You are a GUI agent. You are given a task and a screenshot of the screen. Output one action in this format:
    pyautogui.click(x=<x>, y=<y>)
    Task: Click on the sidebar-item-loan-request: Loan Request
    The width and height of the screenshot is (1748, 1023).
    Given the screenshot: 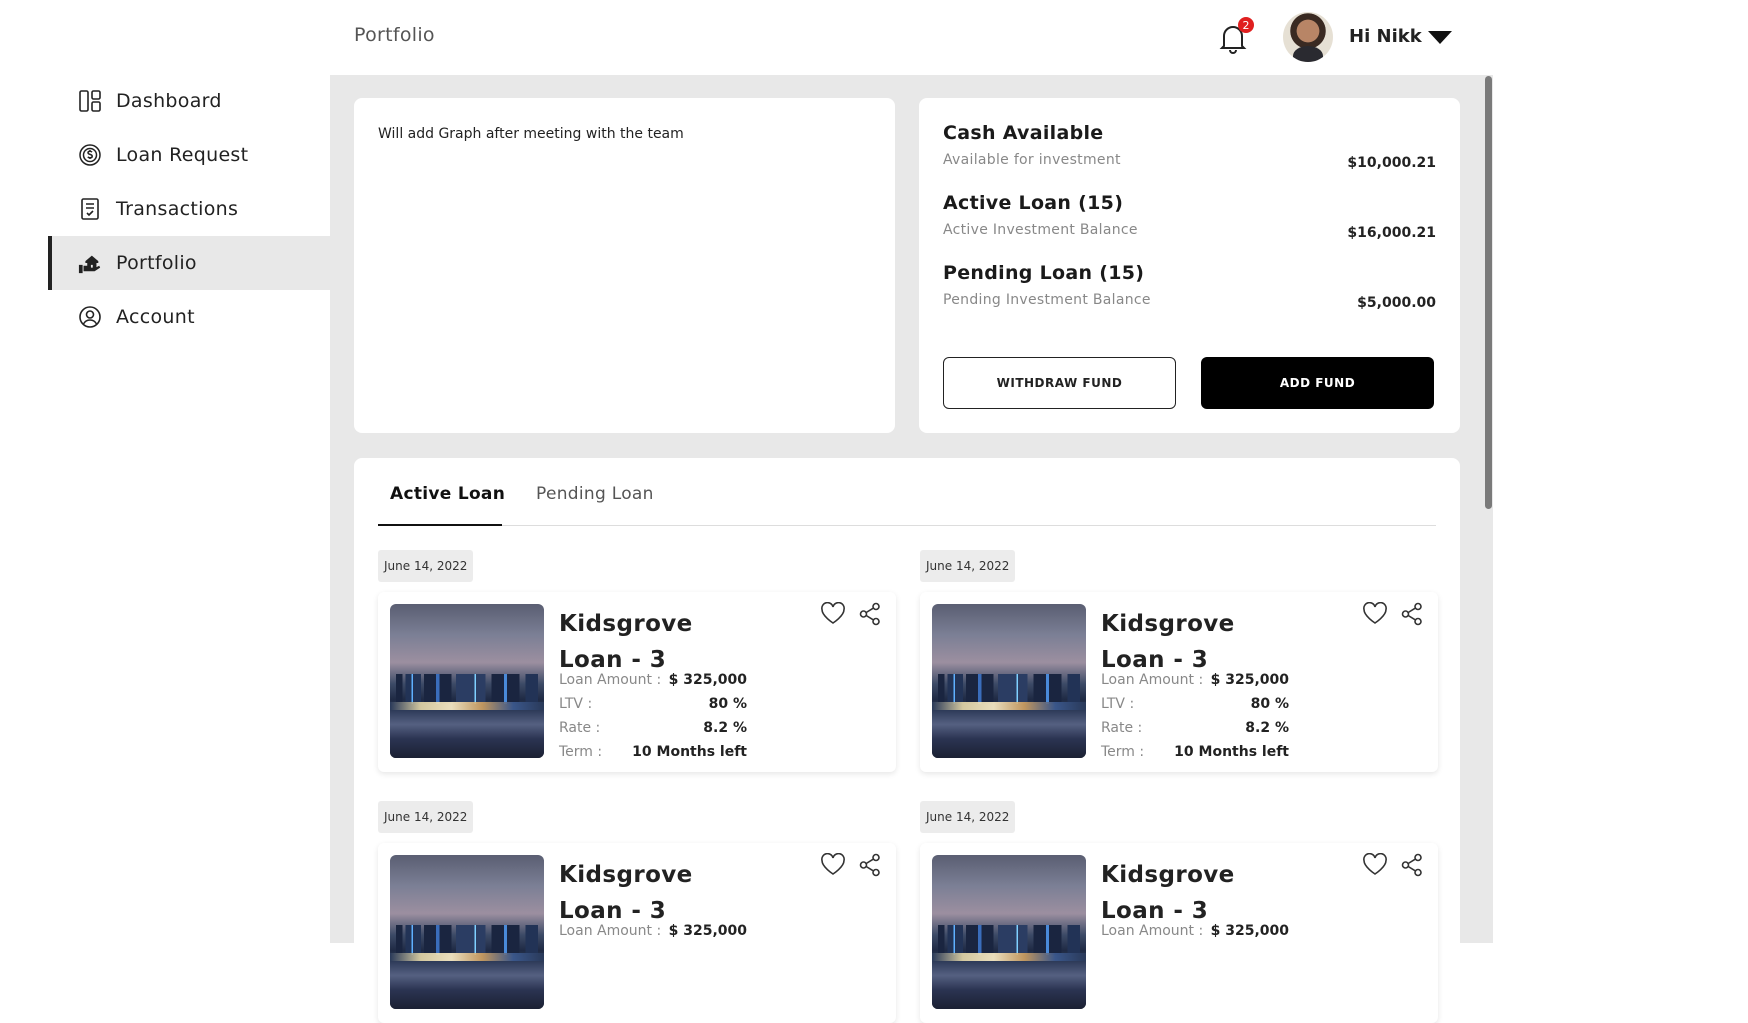 What is the action you would take?
    pyautogui.click(x=189, y=155)
    